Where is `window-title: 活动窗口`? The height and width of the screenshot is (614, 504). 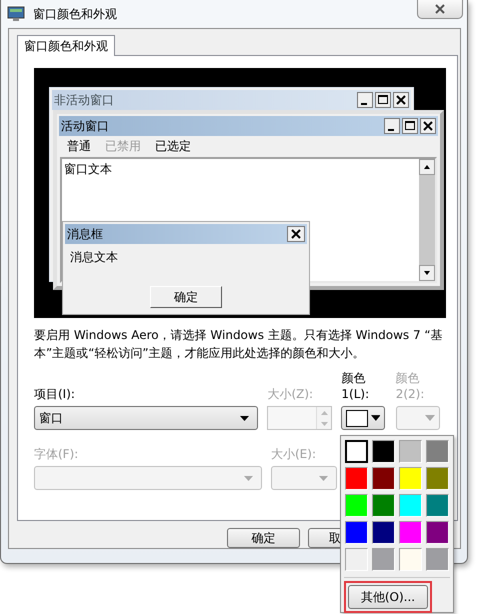 window-title: 活动窗口 is located at coordinates (85, 126).